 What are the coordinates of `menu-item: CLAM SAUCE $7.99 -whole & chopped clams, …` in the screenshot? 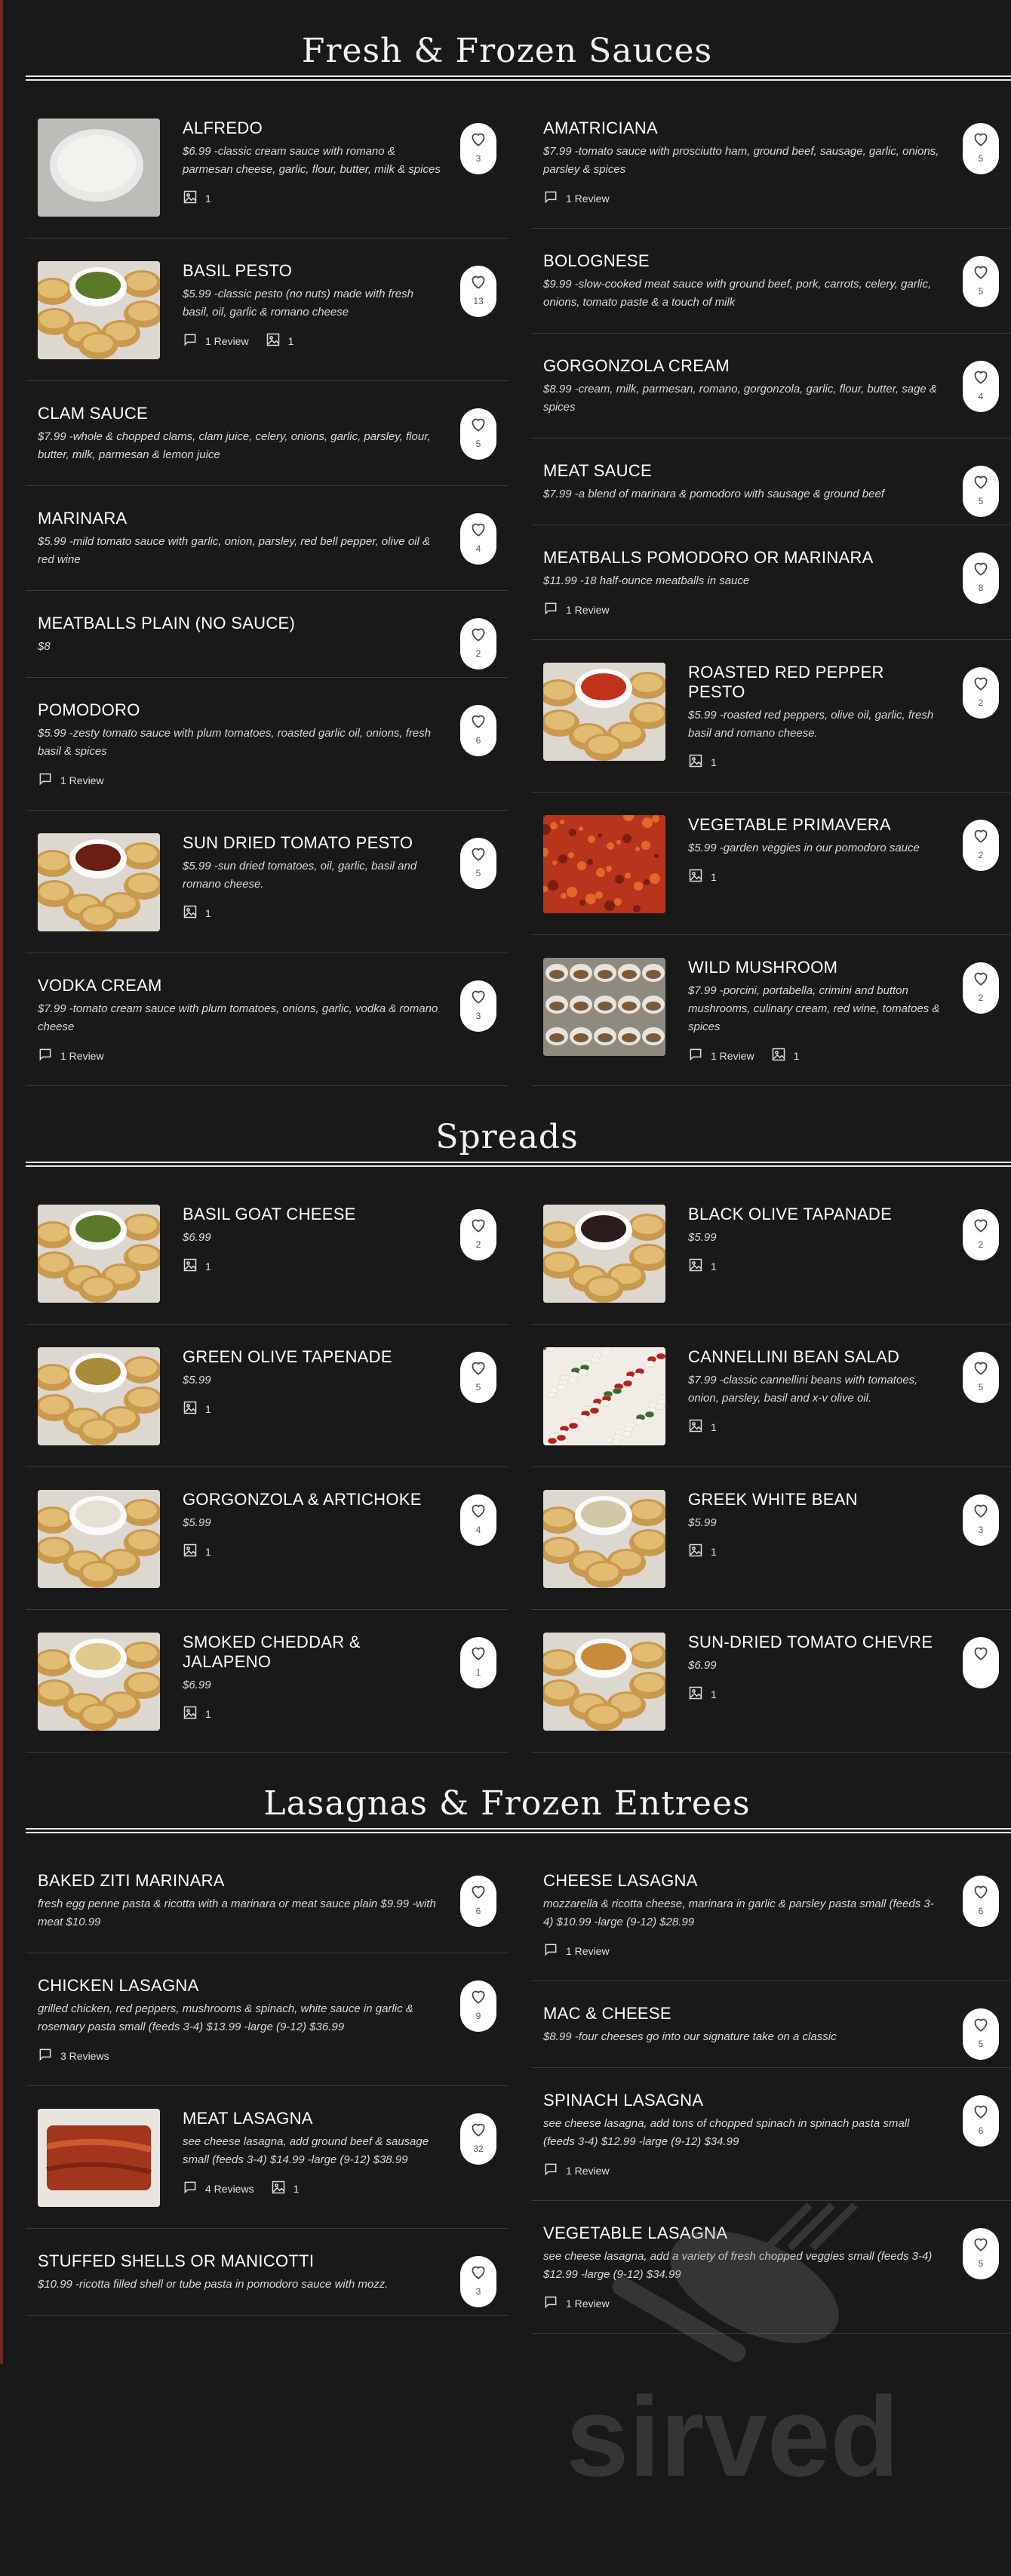 It's located at (267, 433).